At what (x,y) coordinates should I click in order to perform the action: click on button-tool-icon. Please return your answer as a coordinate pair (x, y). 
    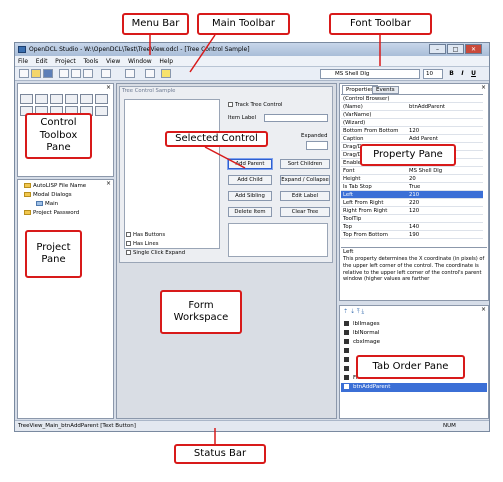
    Looking at the image, I should click on (71, 99).